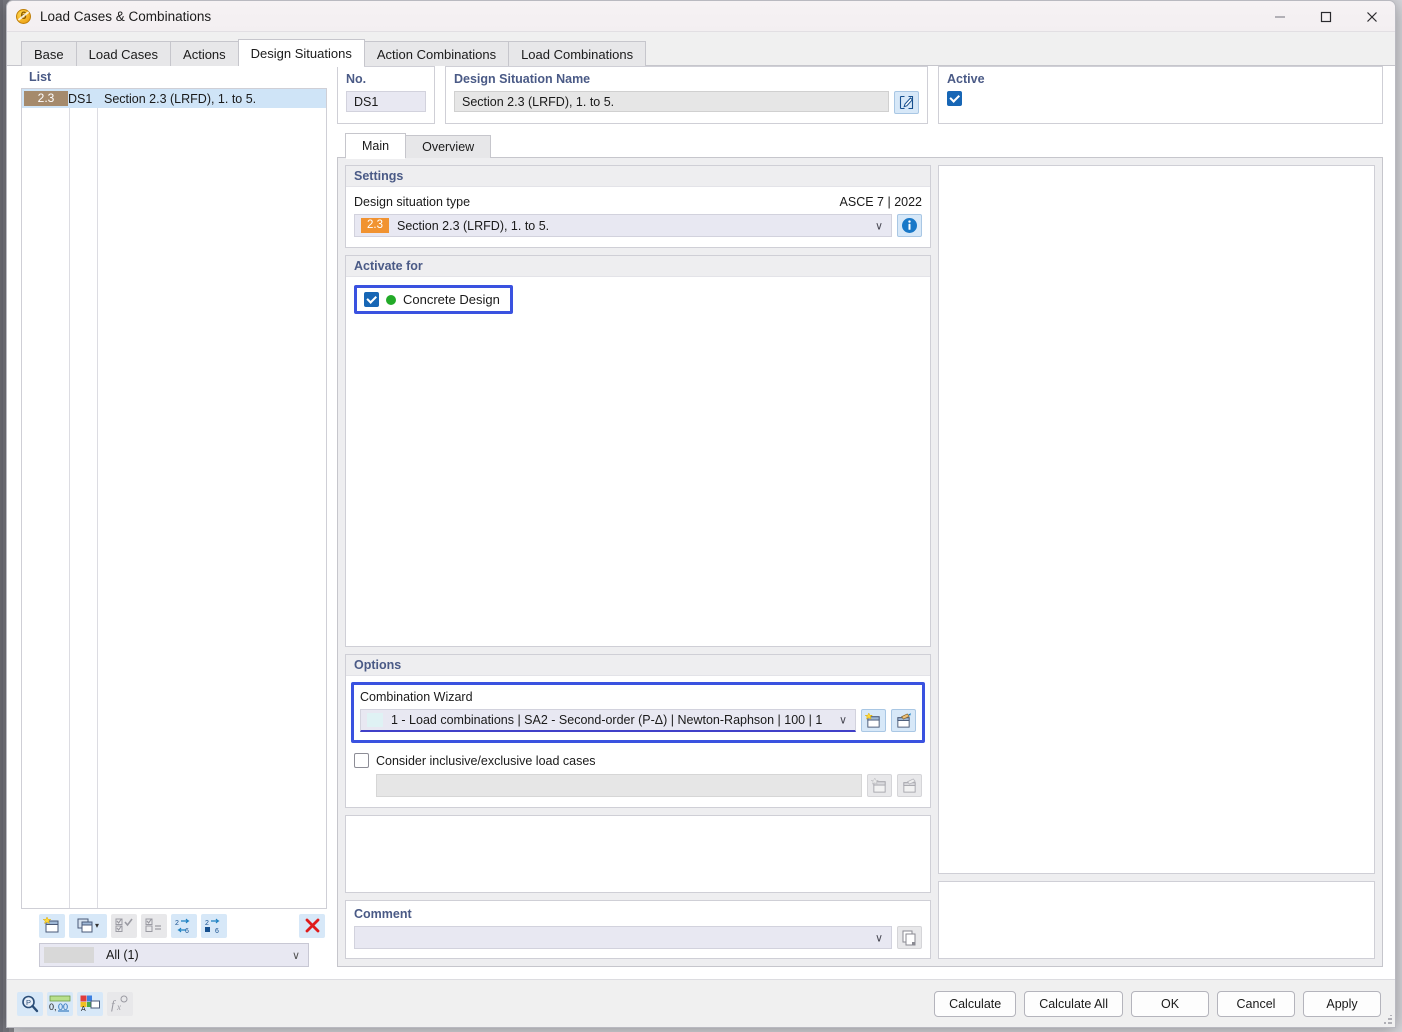 This screenshot has width=1402, height=1032. Describe the element at coordinates (122, 955) in the screenshot. I see `filter-label: All (1)` at that location.